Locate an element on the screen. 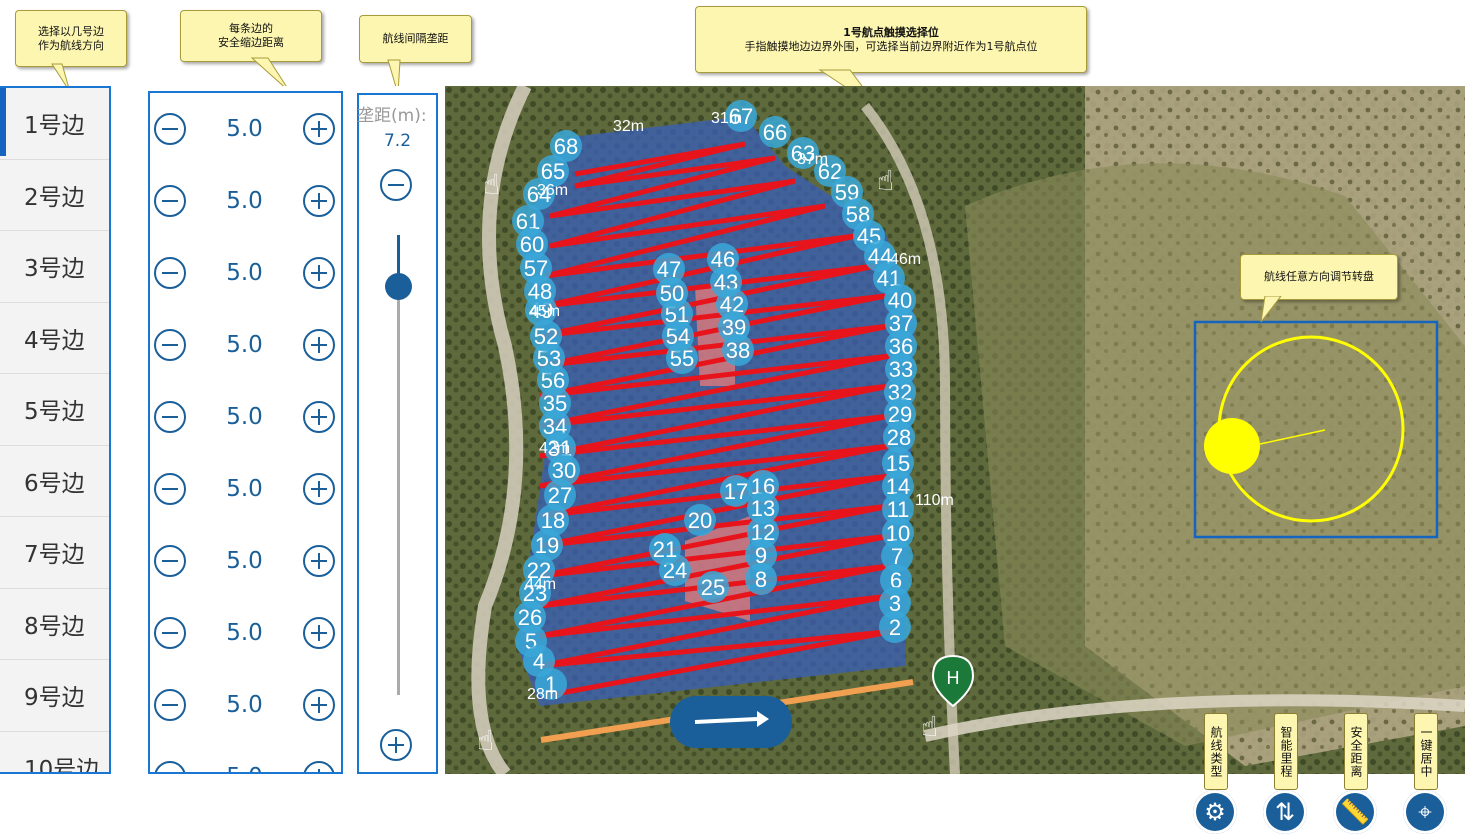 The width and height of the screenshot is (1465, 834). gap-increase-button is located at coordinates (396, 745).